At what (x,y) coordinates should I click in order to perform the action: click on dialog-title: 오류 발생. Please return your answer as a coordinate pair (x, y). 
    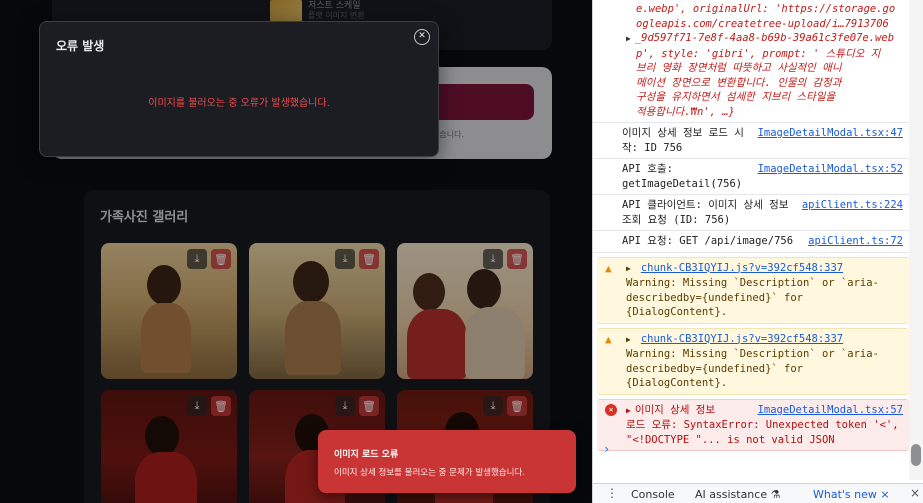
    Looking at the image, I should click on (80, 46).